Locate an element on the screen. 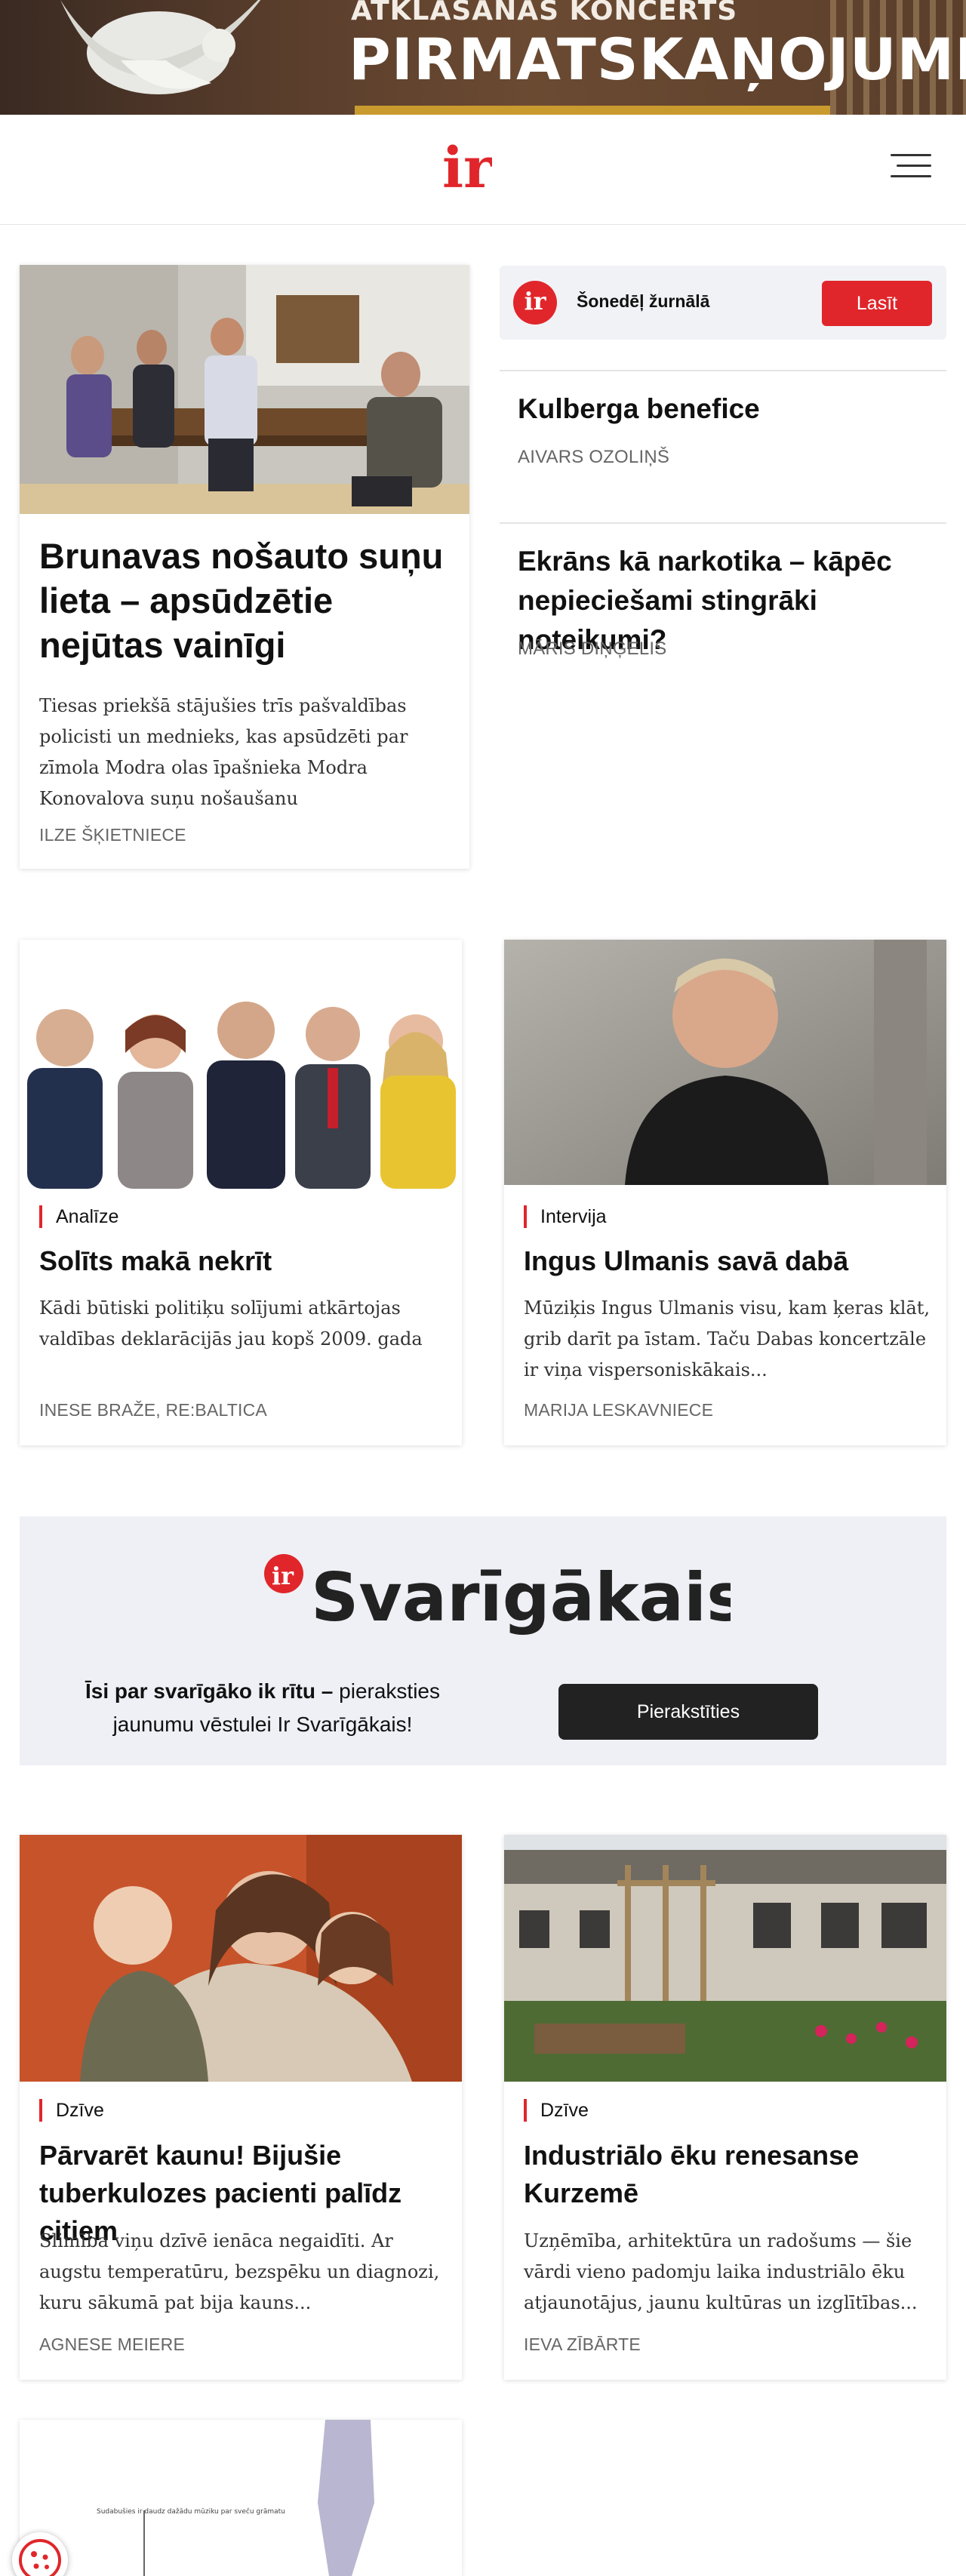  article-image-mother-children is located at coordinates (241, 1958).